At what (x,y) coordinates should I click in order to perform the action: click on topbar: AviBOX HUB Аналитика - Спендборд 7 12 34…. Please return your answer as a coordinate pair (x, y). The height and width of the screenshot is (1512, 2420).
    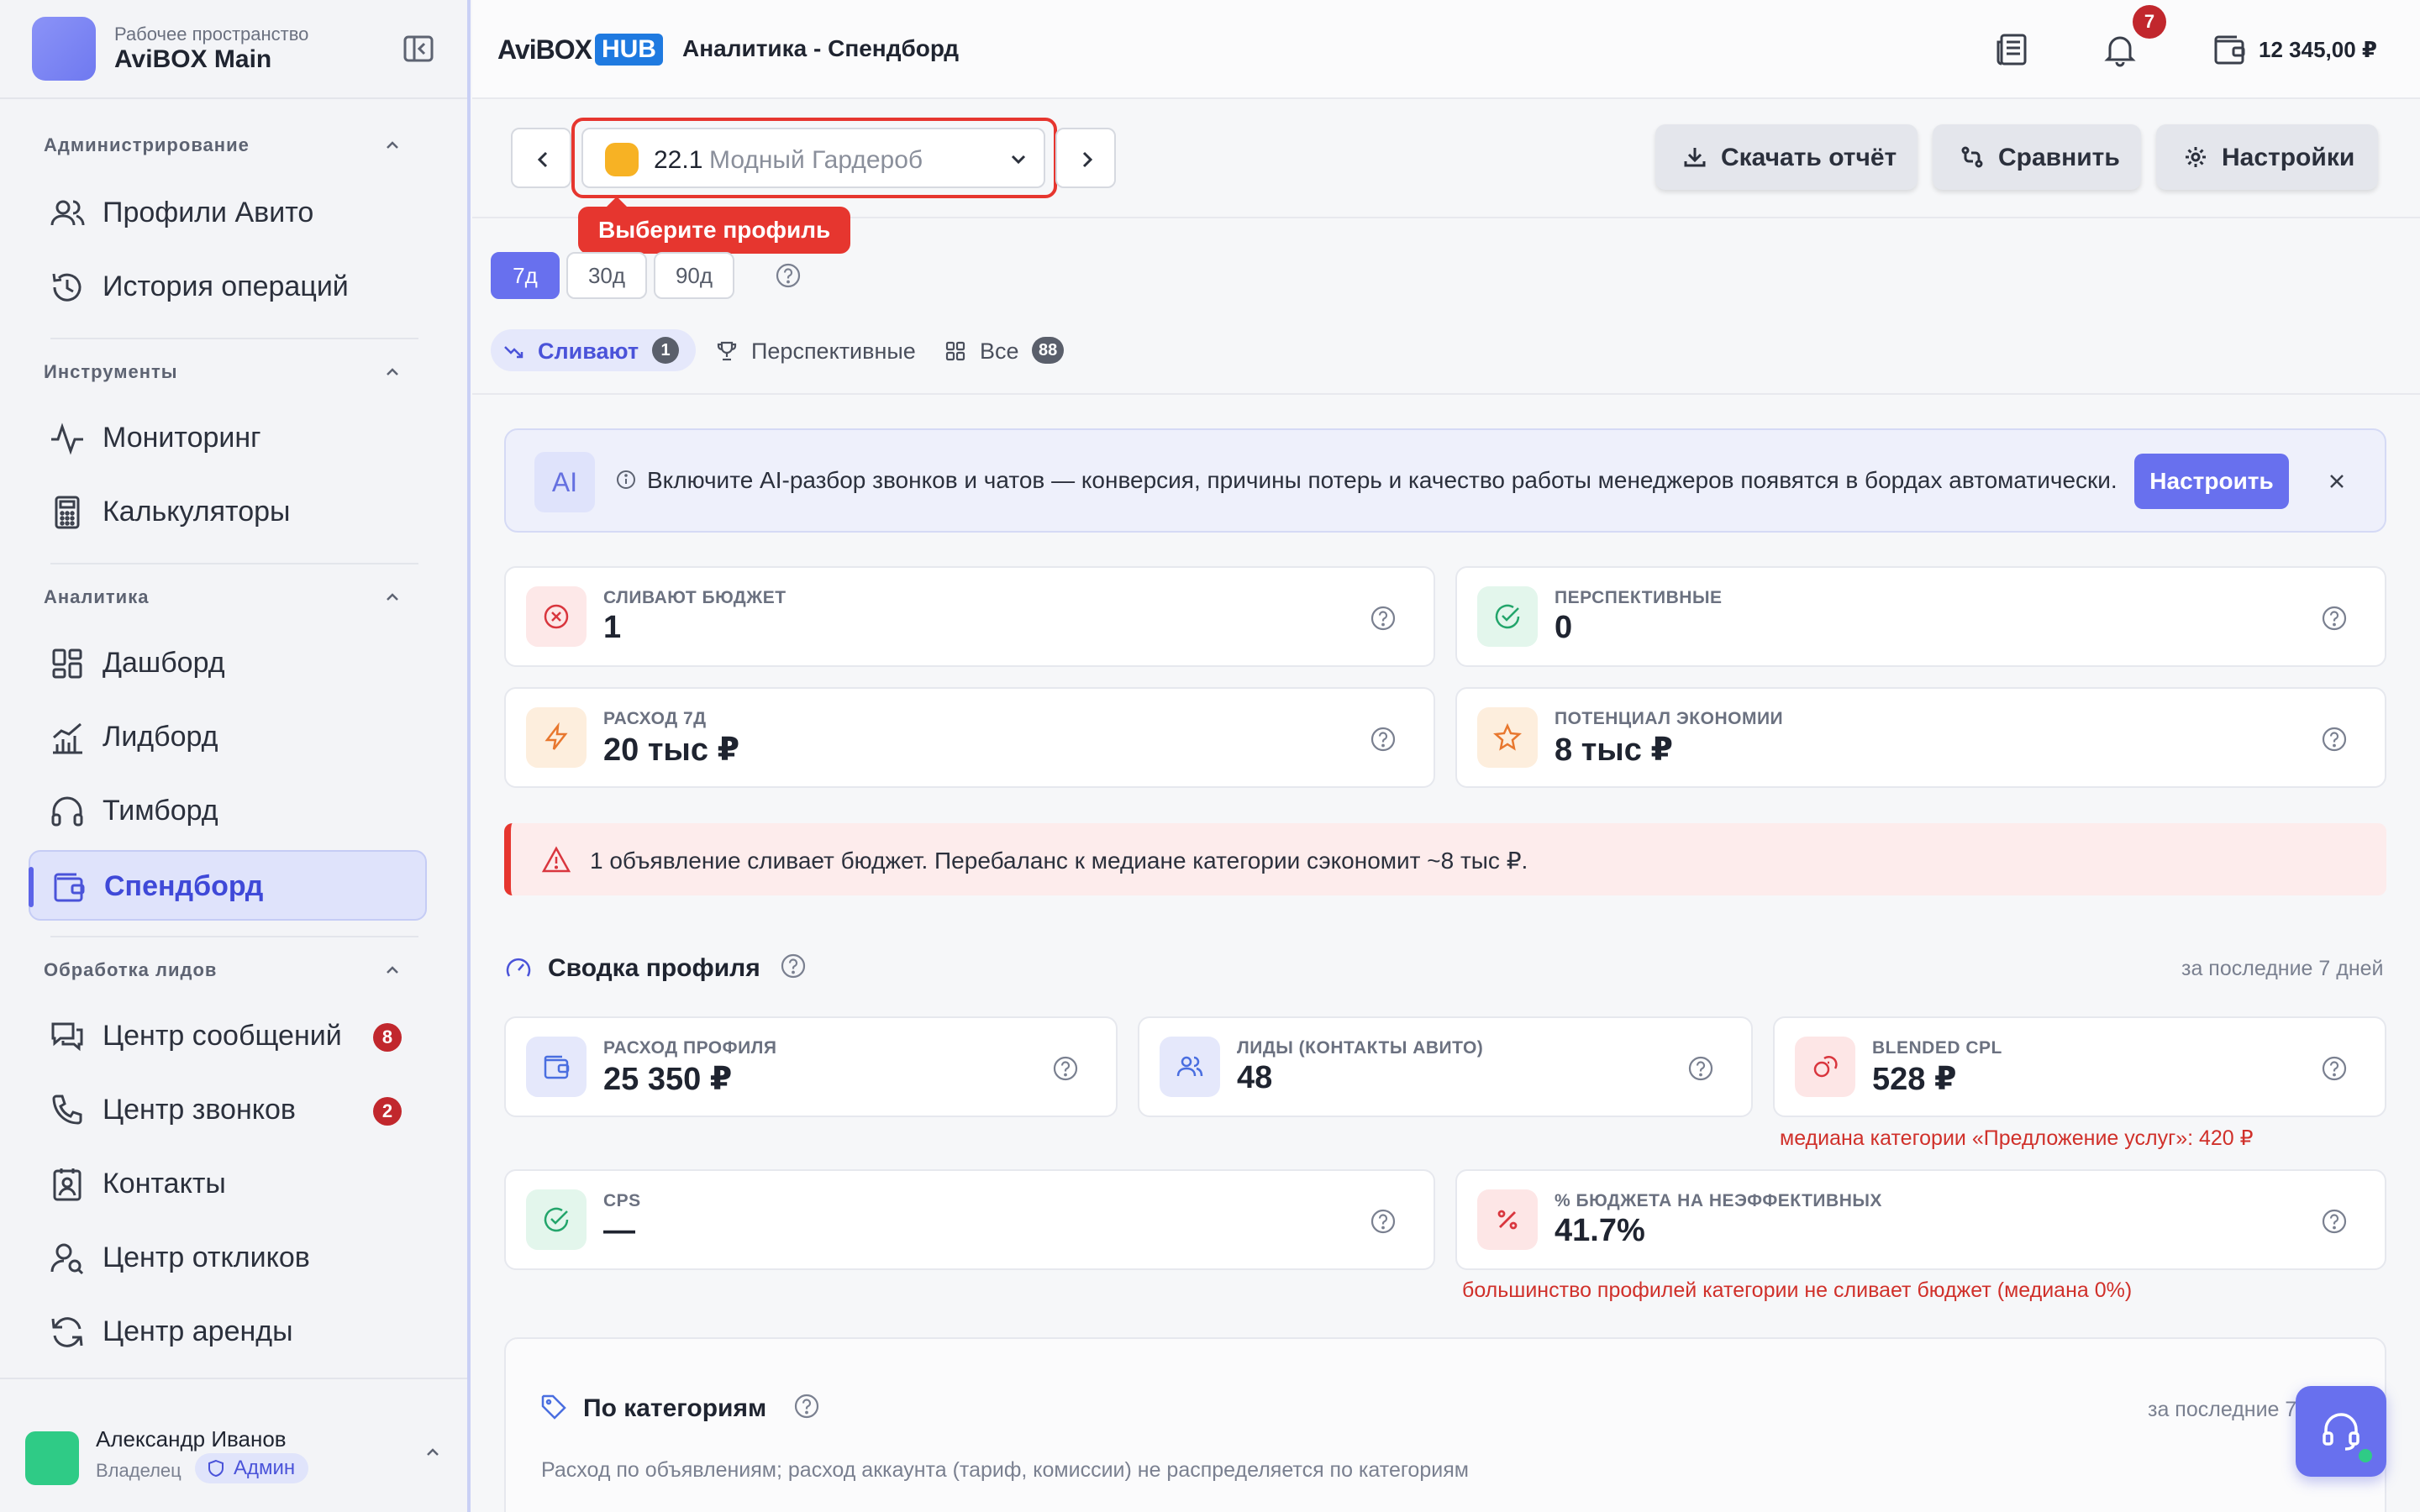
    Looking at the image, I should click on (1446, 49).